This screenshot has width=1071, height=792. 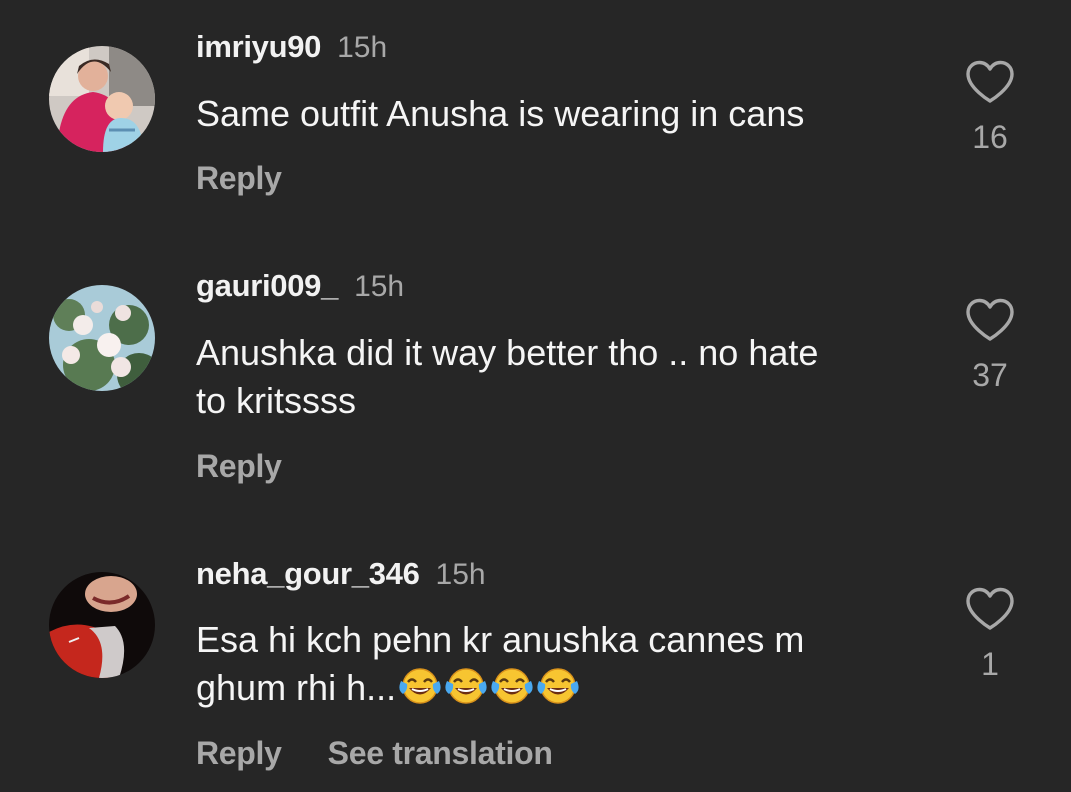 What do you see at coordinates (308, 573) in the screenshot?
I see `username: neha_gour_346` at bounding box center [308, 573].